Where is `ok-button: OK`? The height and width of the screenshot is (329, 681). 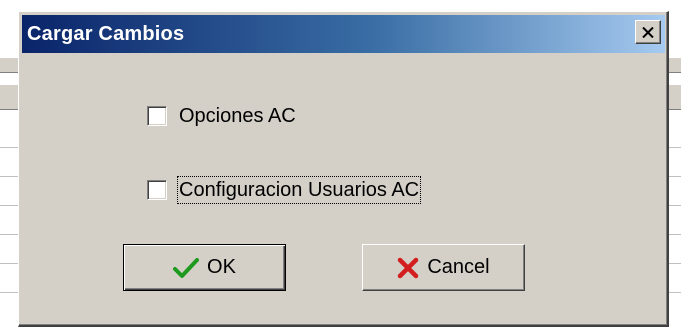 ok-button: OK is located at coordinates (204, 267).